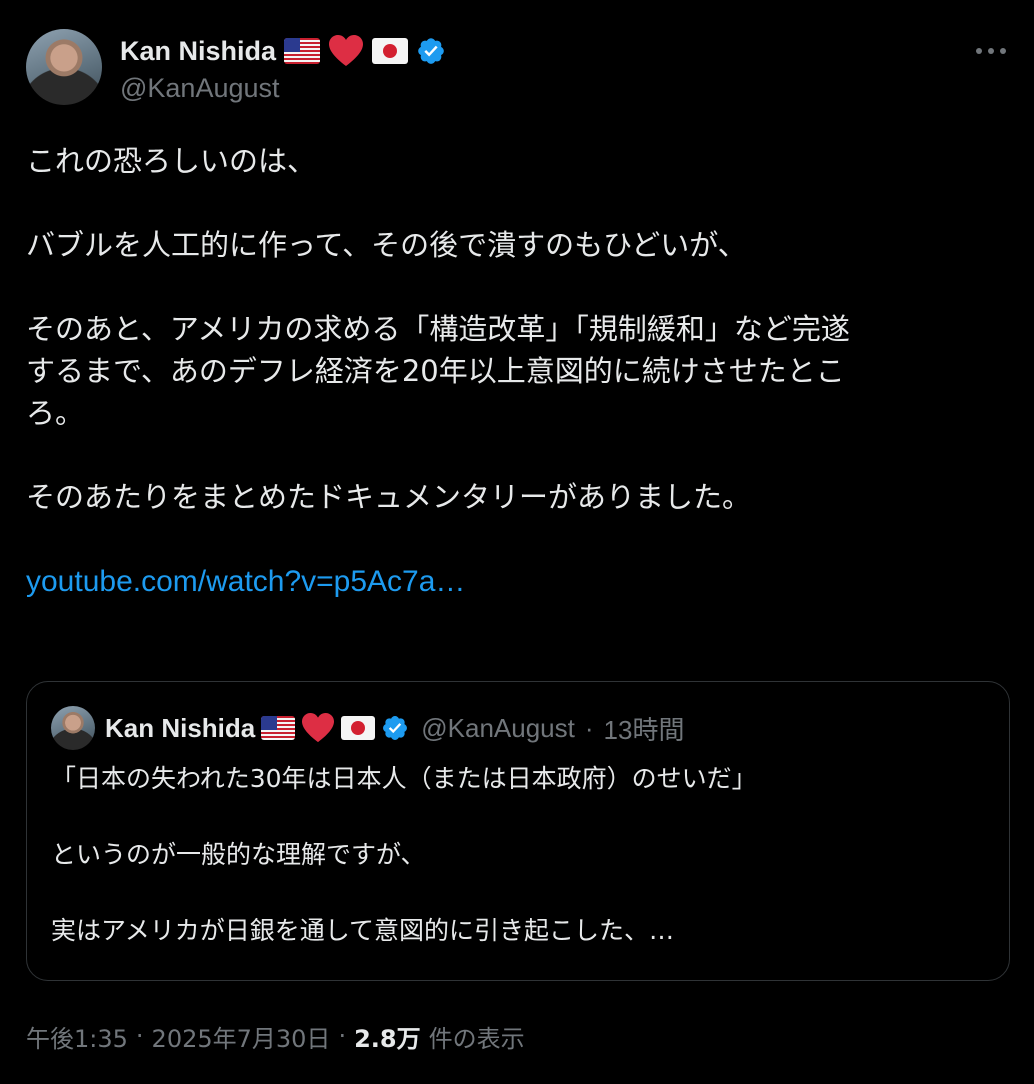  I want to click on quoted-tweet-time: 13時間, so click(644, 728).